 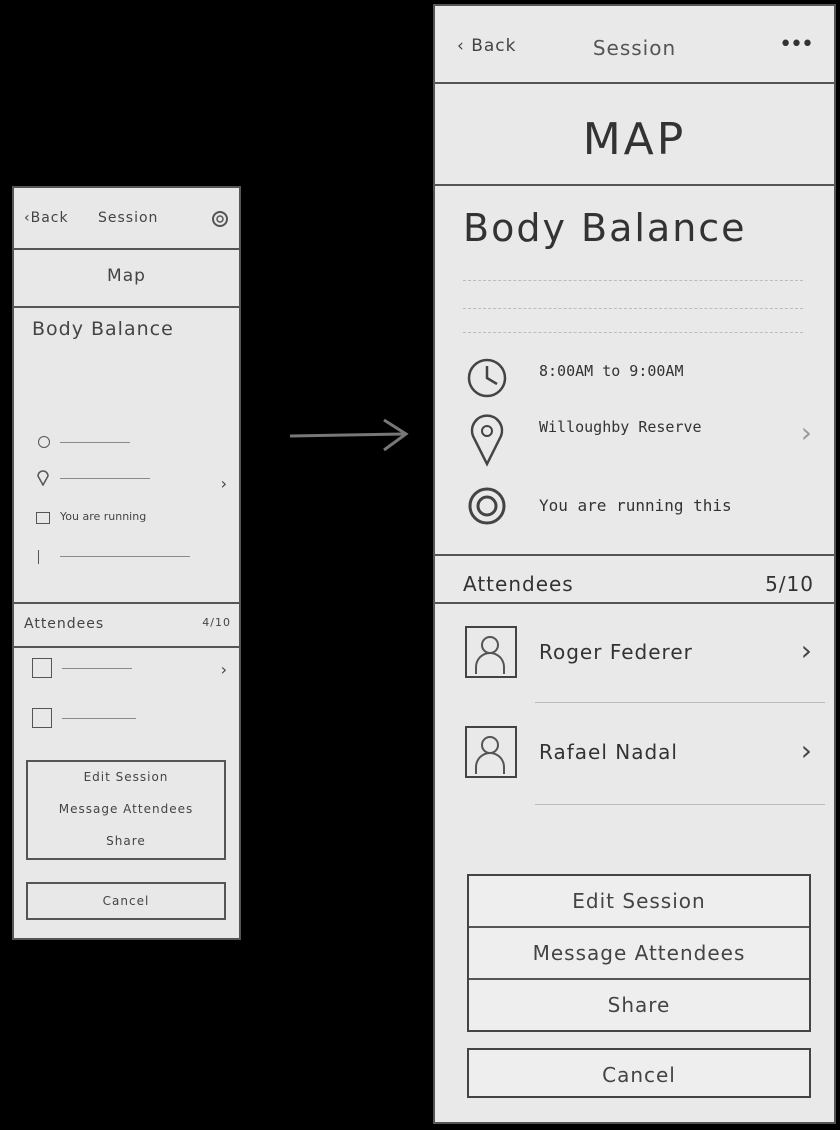 I want to click on small-session-title: Body Balance, so click(x=103, y=329).